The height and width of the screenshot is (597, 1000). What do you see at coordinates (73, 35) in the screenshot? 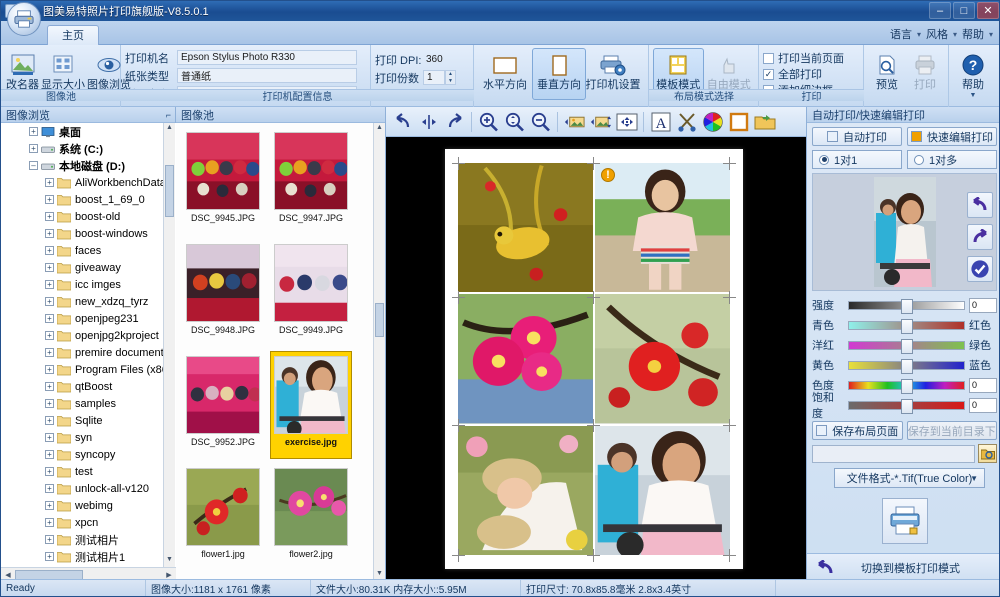
I see `tab-home: 主页` at bounding box center [73, 35].